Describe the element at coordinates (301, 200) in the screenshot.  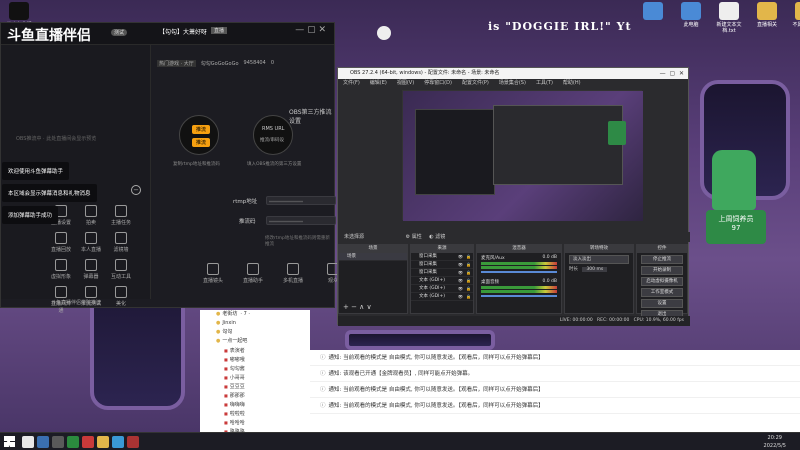
I see `rtmp-field: *****************` at that location.